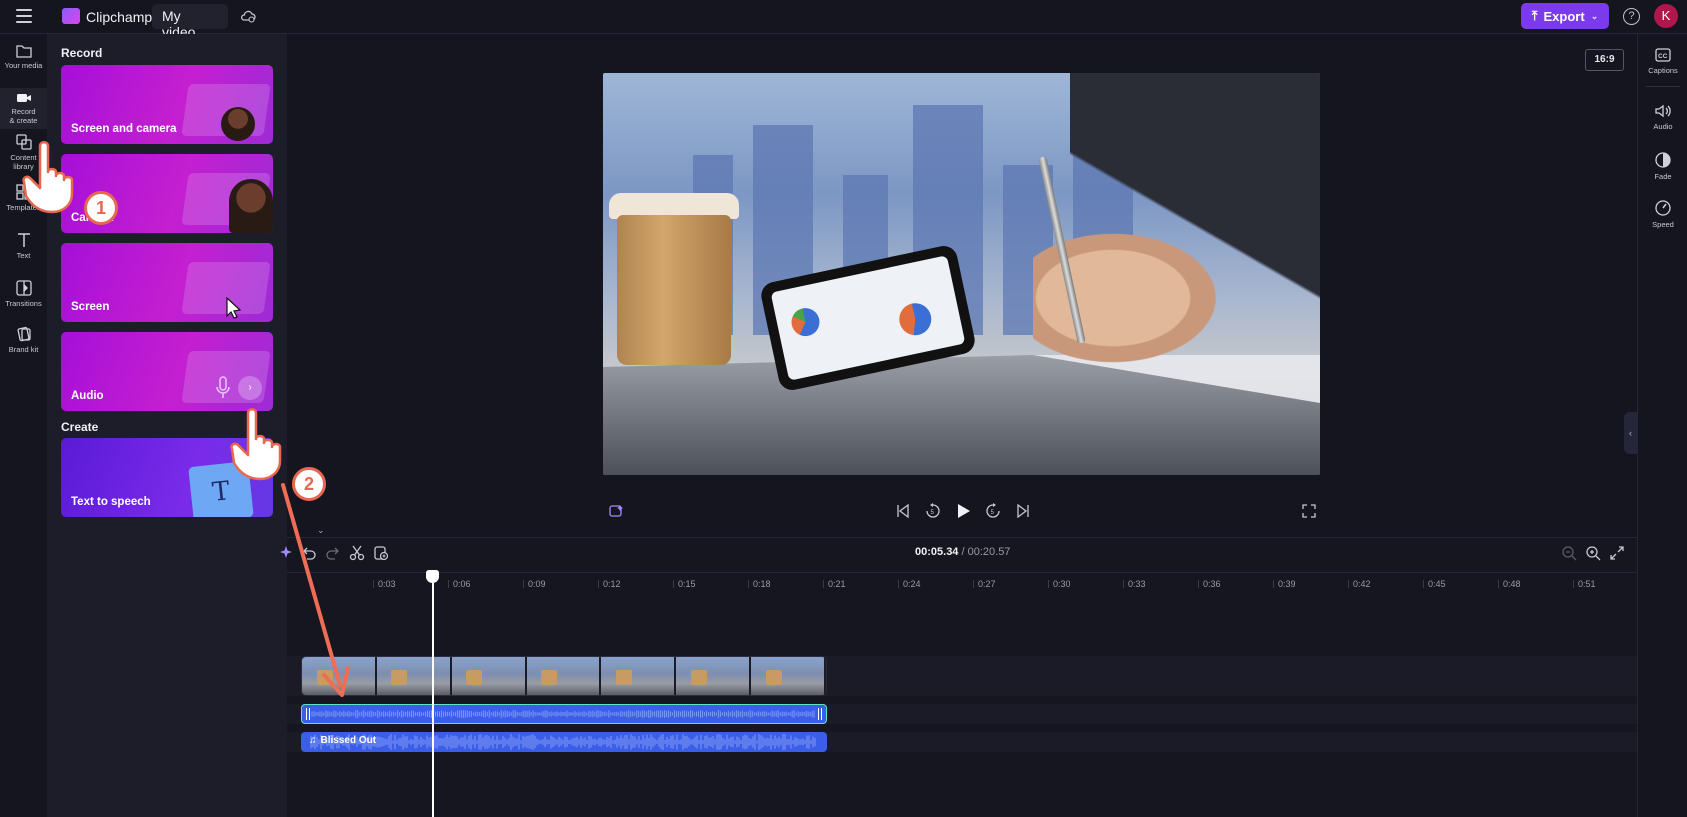  What do you see at coordinates (48, 177) in the screenshot?
I see `tutorial-hand-cursor-1-icon` at bounding box center [48, 177].